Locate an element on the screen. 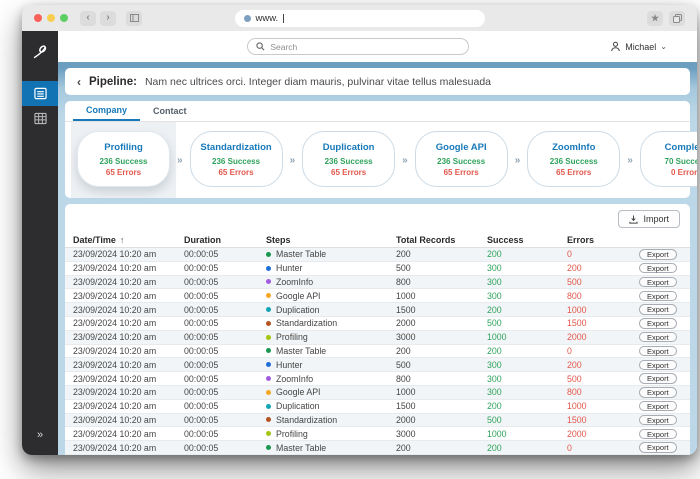  step-name: Master Table is located at coordinates (301, 447).